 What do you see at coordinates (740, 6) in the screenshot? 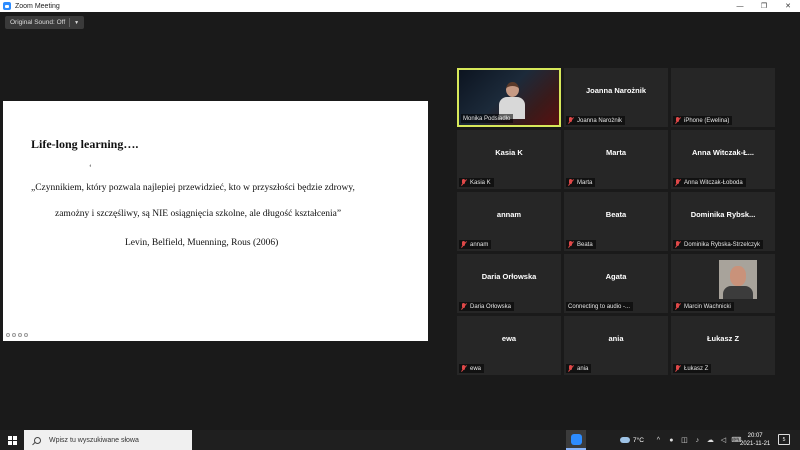
I see `minimize-button: —` at bounding box center [740, 6].